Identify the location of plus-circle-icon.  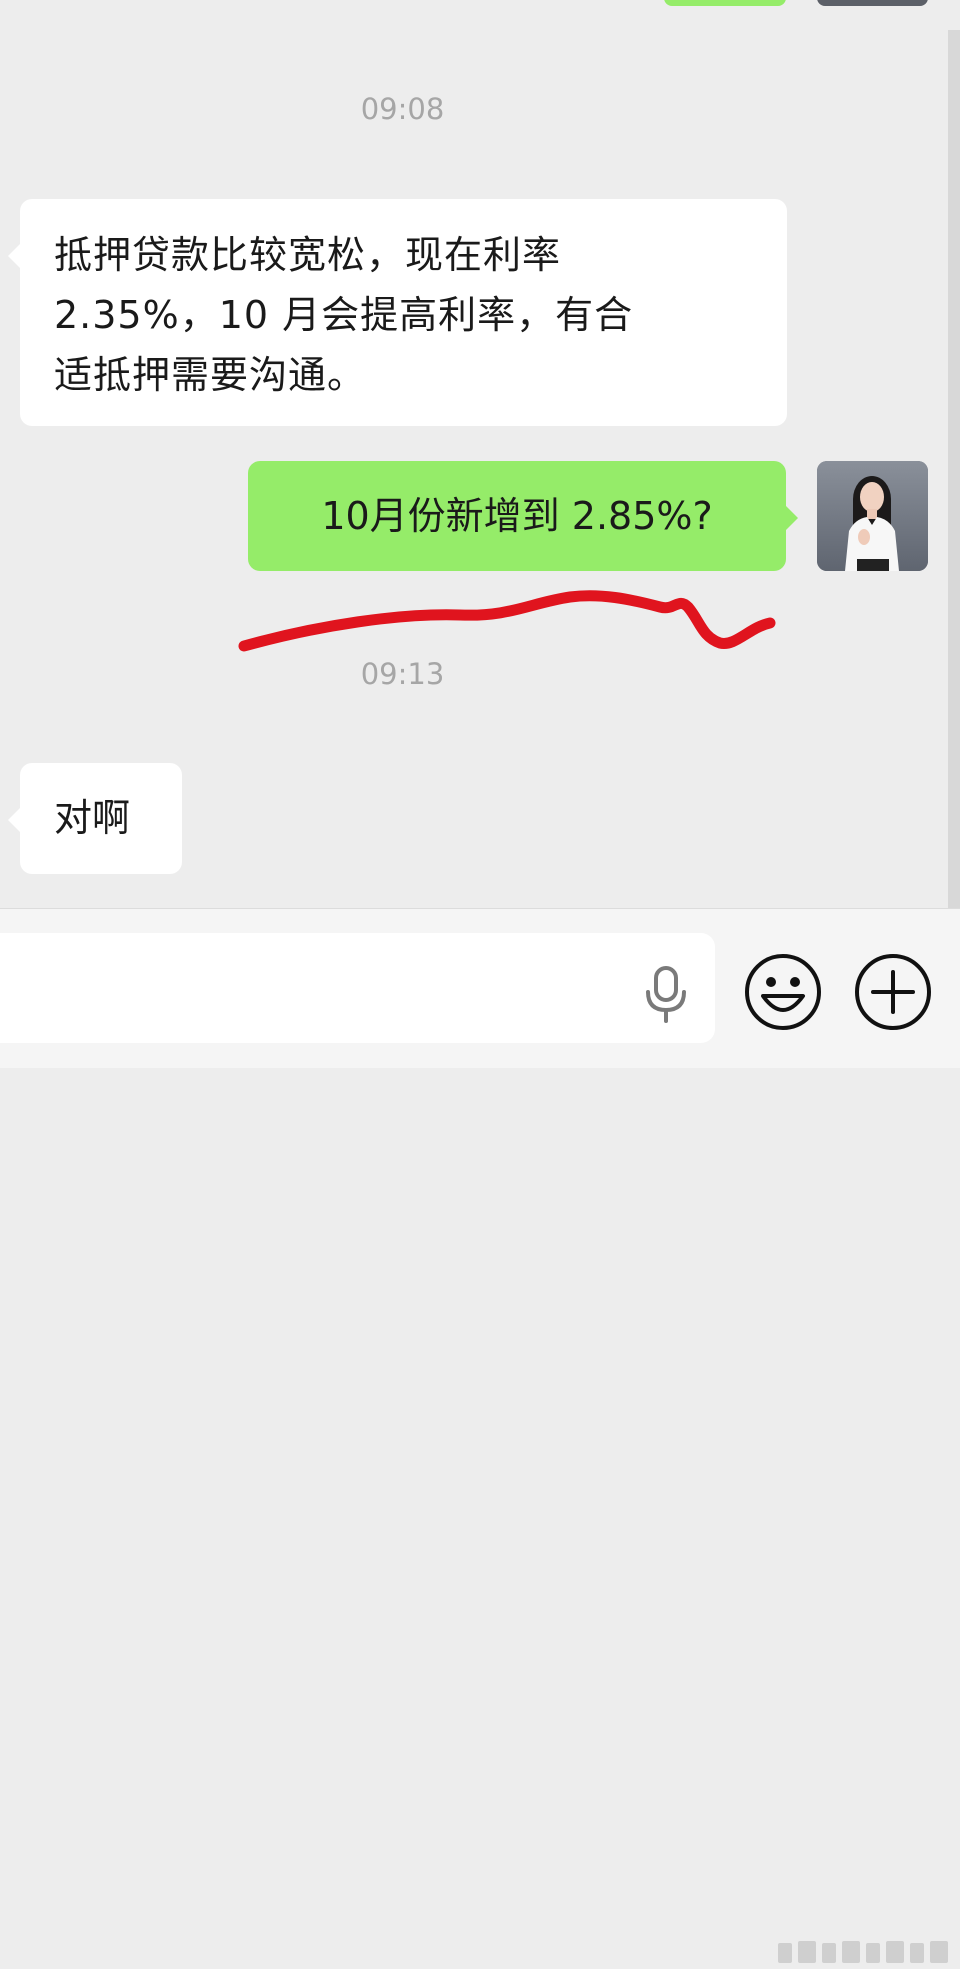
(893, 992).